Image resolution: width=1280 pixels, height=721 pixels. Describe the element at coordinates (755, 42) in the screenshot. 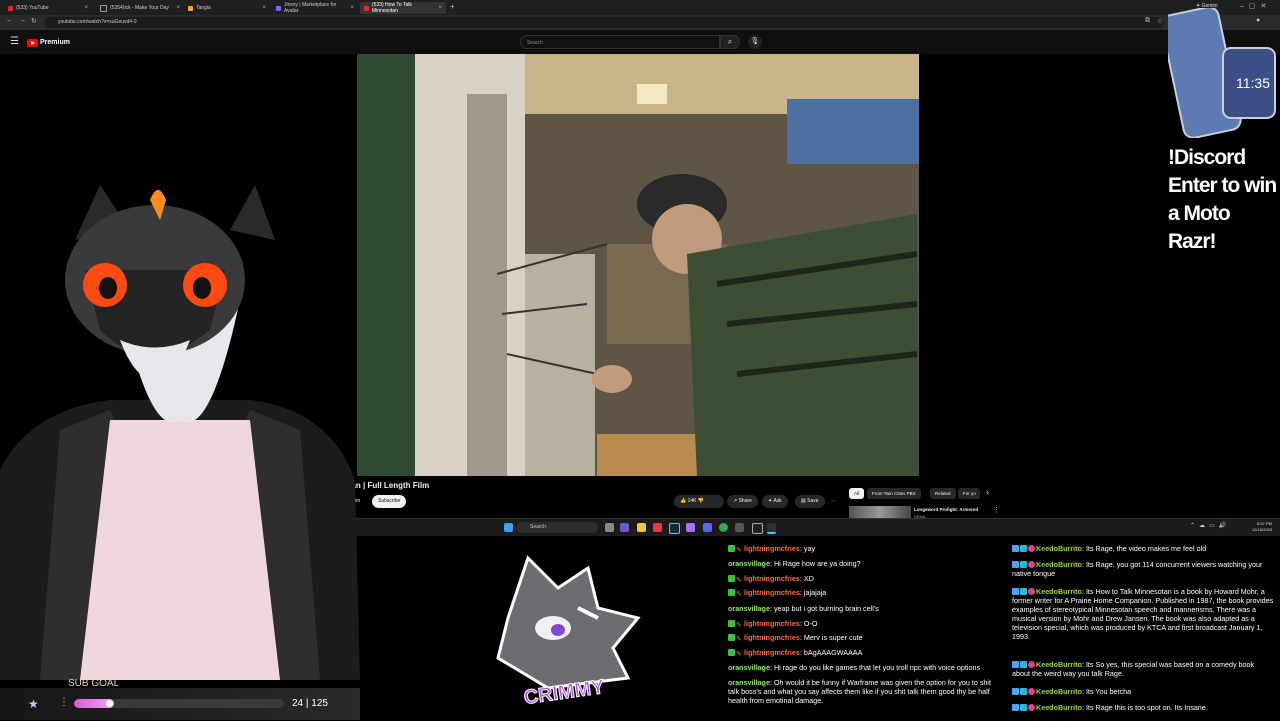

I see `microphone-icon: 🎙` at that location.